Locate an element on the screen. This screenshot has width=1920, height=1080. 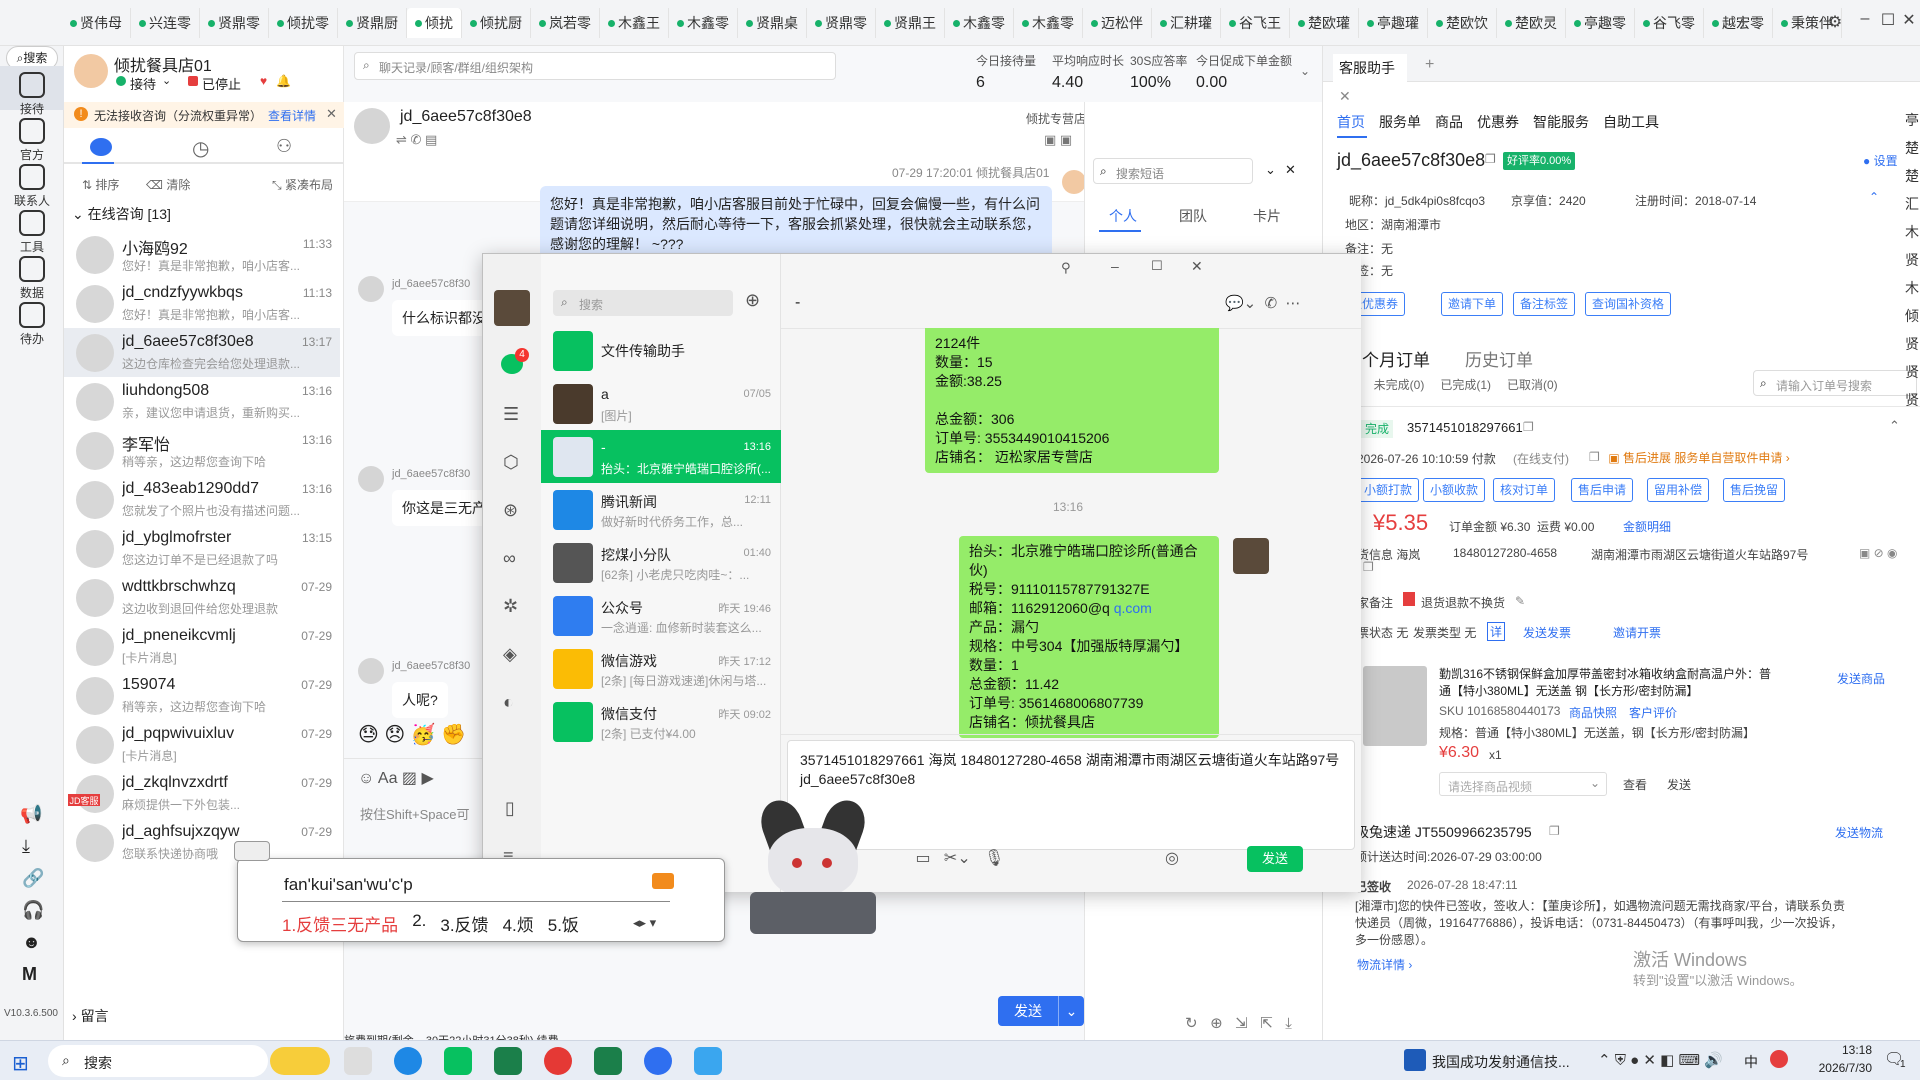
sparkle-widget-icon is located at coordinates (300, 1061).